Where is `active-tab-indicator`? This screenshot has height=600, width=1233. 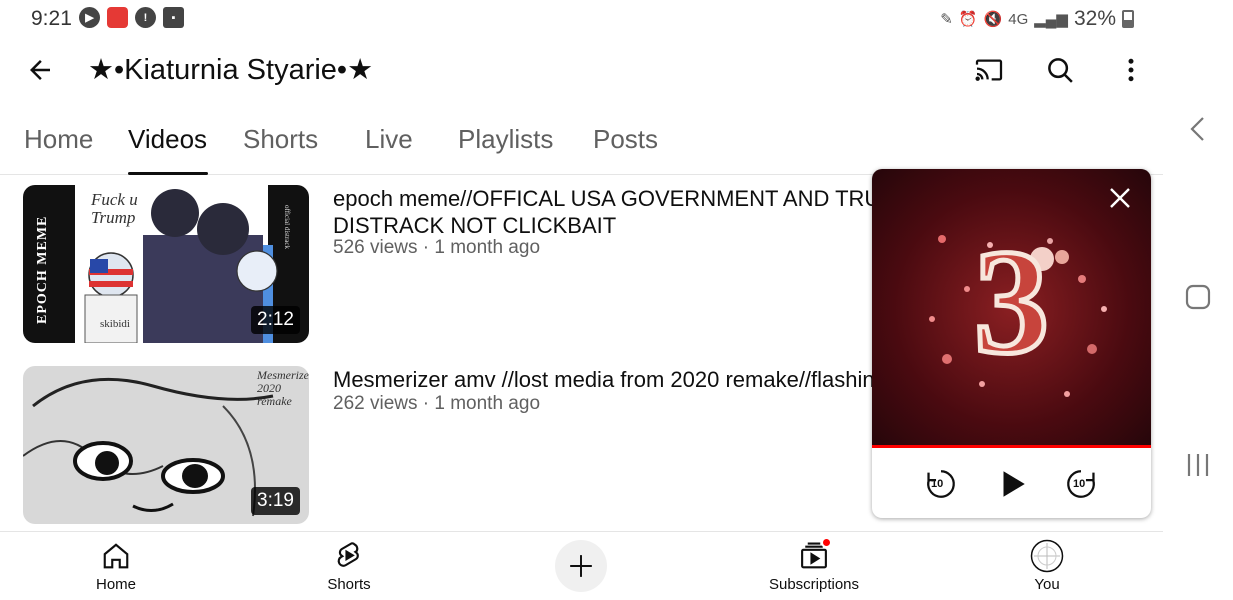 active-tab-indicator is located at coordinates (168, 173).